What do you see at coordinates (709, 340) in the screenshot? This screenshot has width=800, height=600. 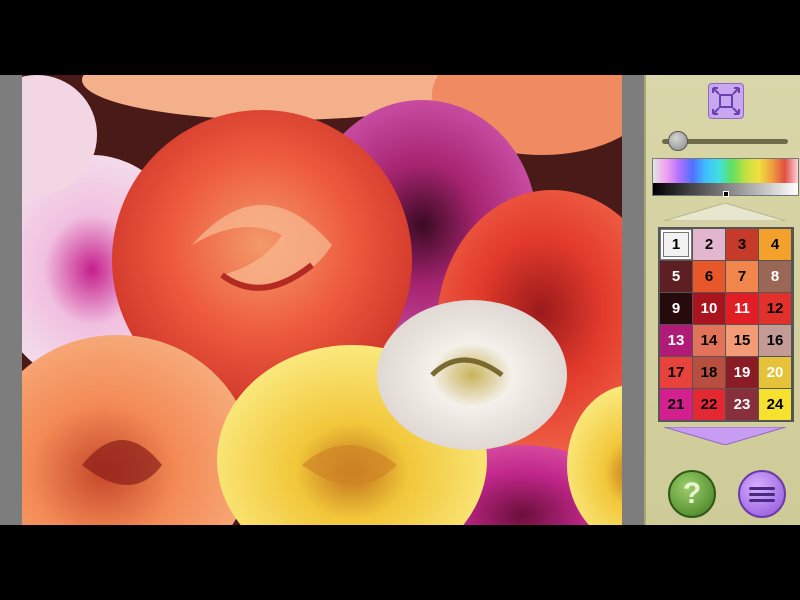 I see `palette-swatch-14: 14` at bounding box center [709, 340].